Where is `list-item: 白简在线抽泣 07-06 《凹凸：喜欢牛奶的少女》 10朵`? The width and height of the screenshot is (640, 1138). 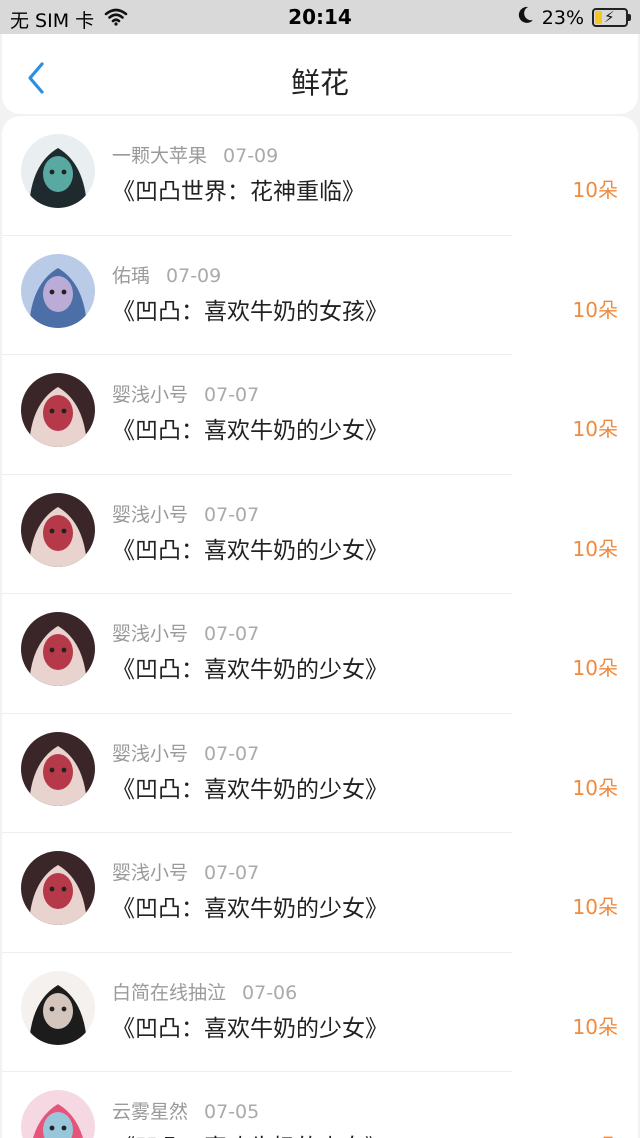
list-item: 白简在线抽泣 07-06 《凹凸：喜欢牛奶的少女》 10朵 is located at coordinates (320, 1013).